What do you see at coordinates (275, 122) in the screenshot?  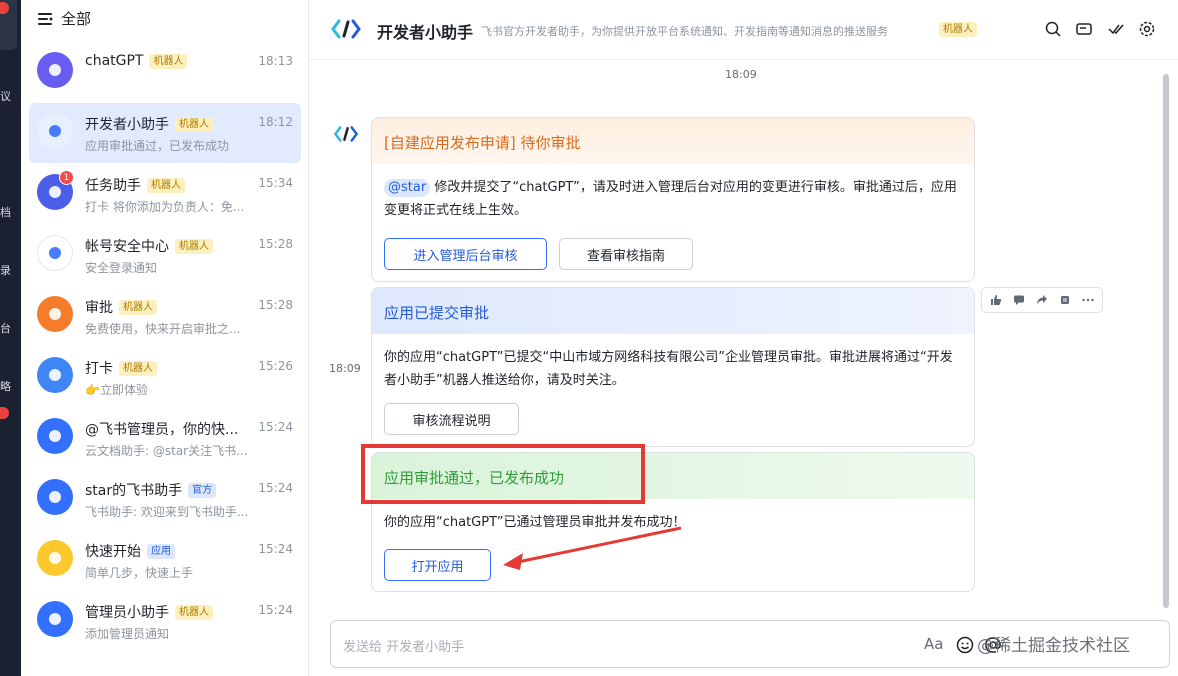 I see `chat-time: 18:12` at bounding box center [275, 122].